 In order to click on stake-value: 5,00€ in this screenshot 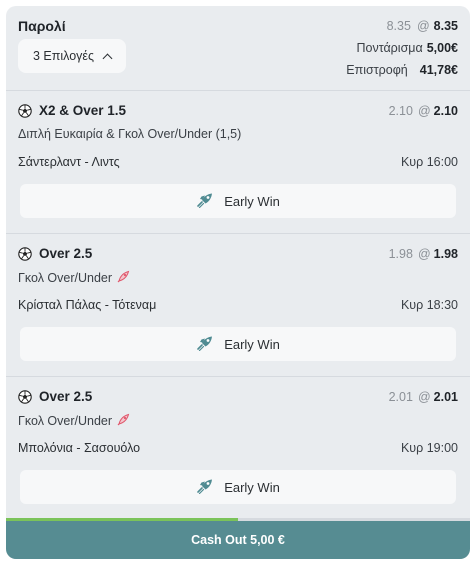, I will do `click(442, 48)`.